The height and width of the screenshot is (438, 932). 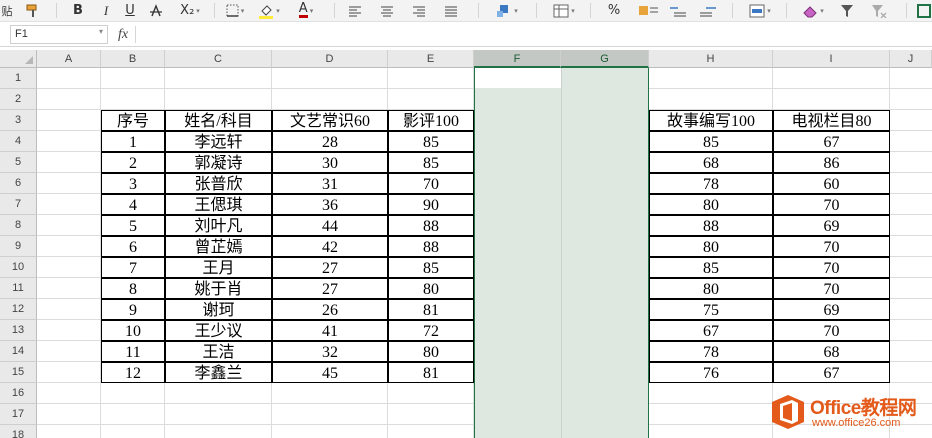 I want to click on row-header-12: 12, so click(x=18, y=309).